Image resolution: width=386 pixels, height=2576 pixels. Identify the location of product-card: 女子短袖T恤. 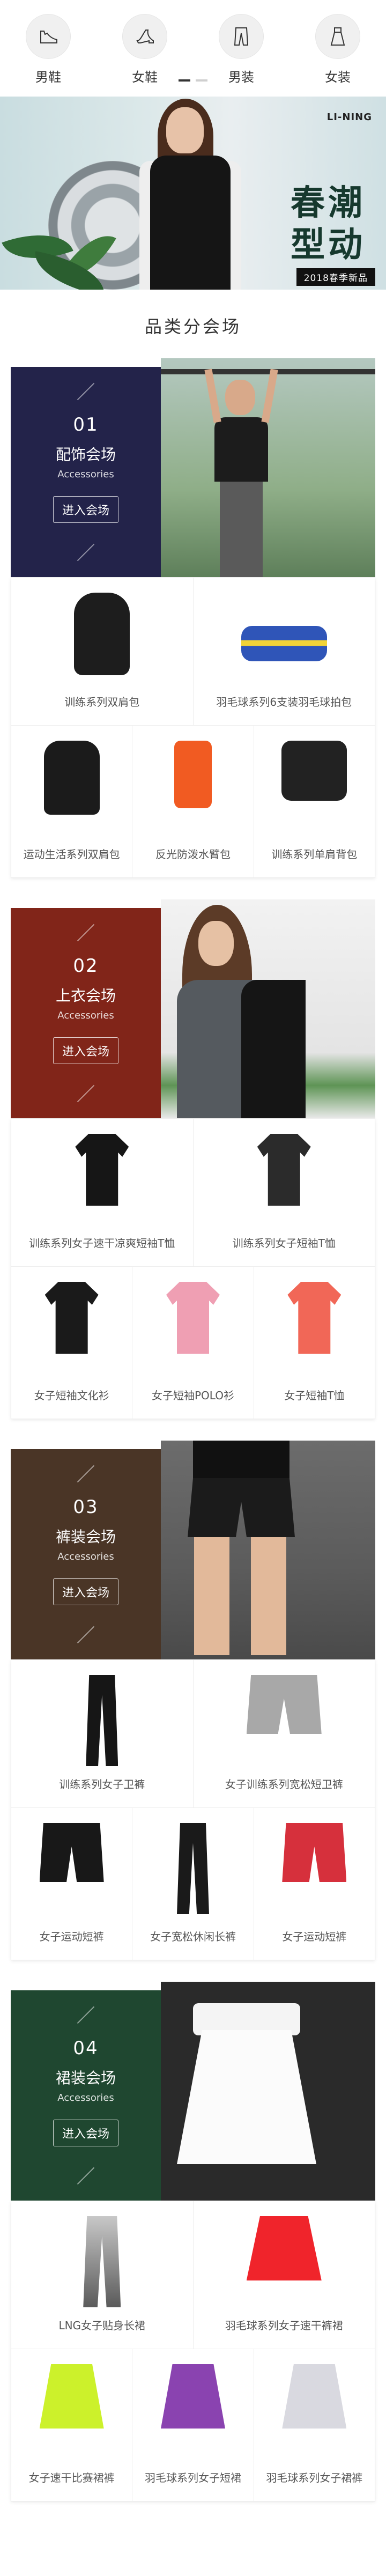
(314, 1343).